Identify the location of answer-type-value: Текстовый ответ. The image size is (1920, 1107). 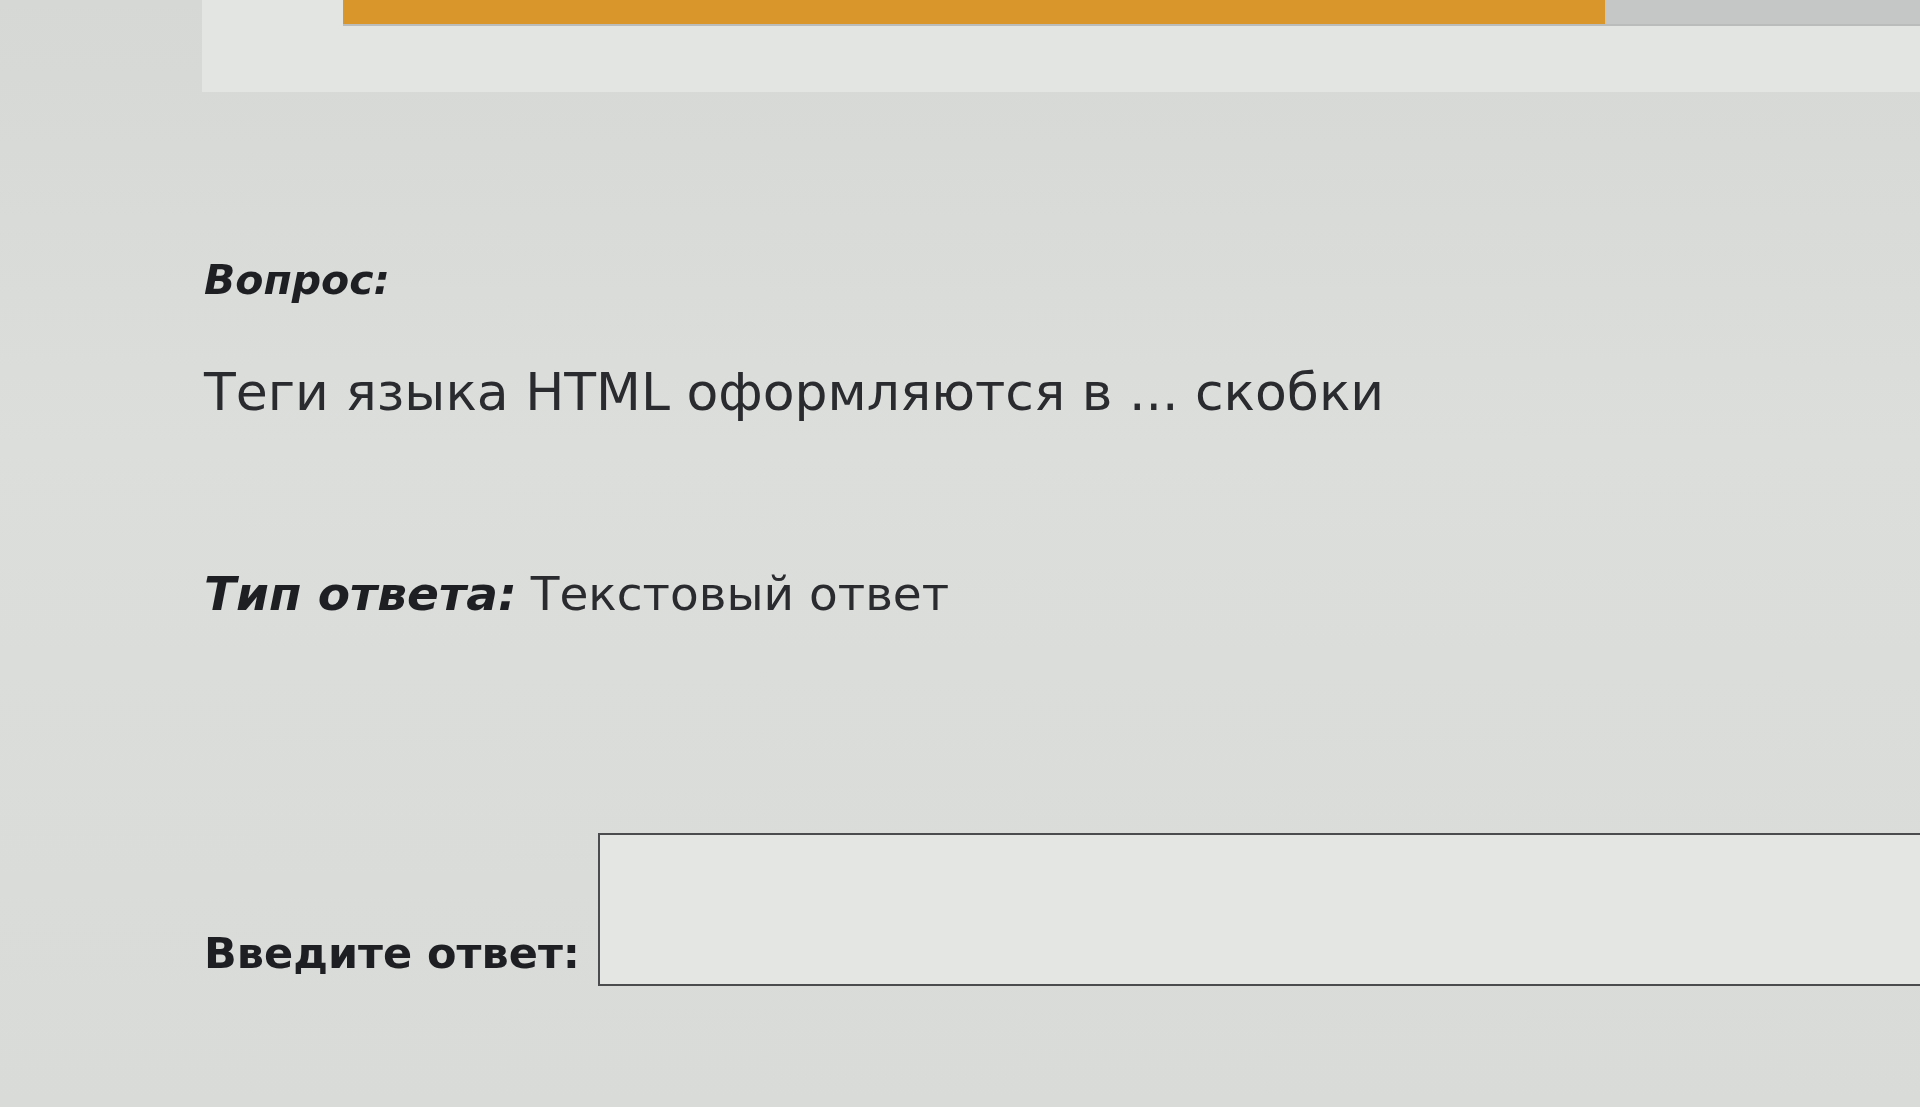
(740, 594).